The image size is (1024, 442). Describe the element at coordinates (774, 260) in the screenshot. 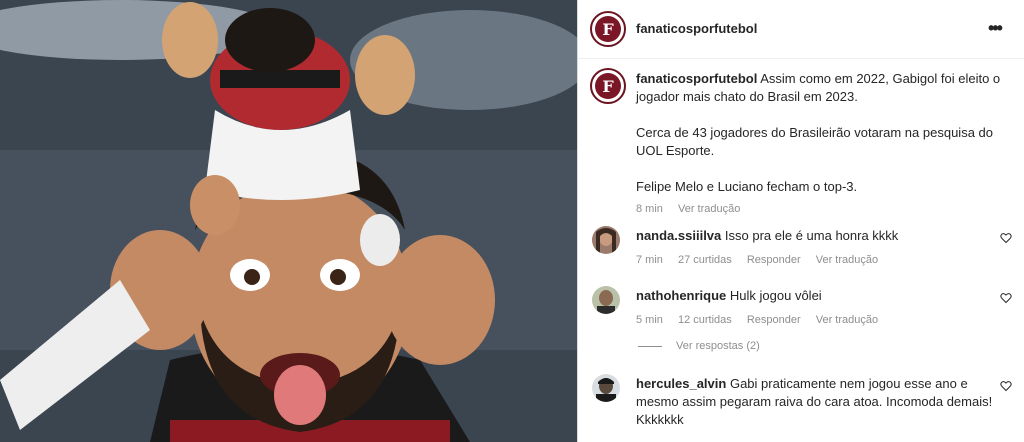

I see `comment-1-reply-button: Responder` at that location.